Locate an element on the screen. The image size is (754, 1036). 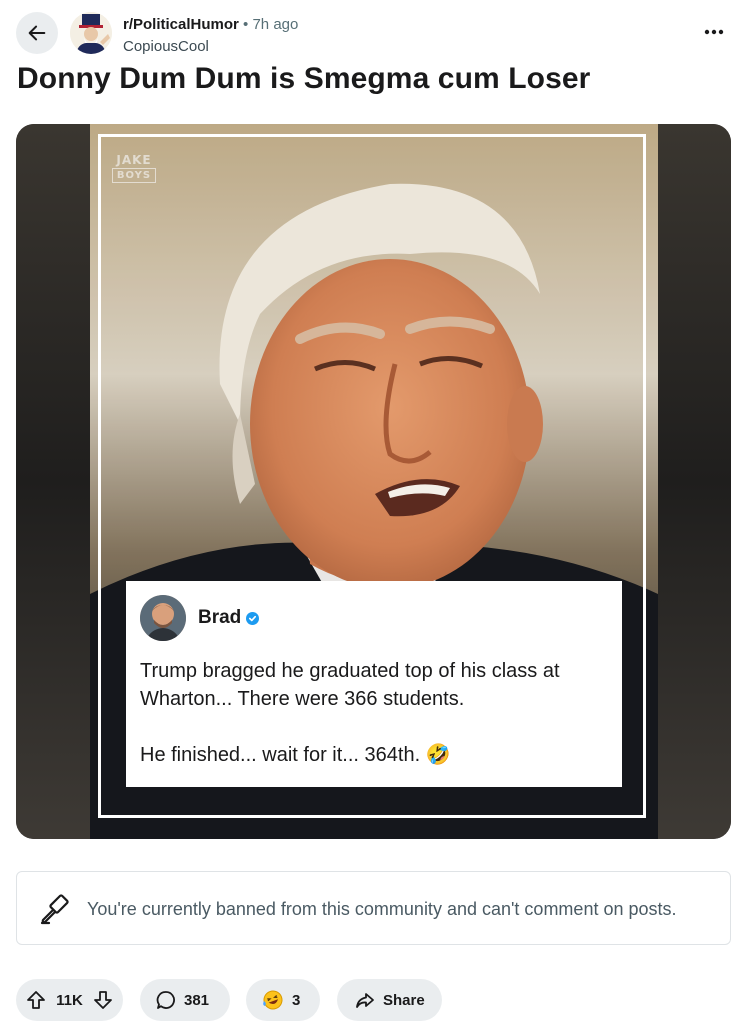
arrow-down-icon is located at coordinates (103, 1000).